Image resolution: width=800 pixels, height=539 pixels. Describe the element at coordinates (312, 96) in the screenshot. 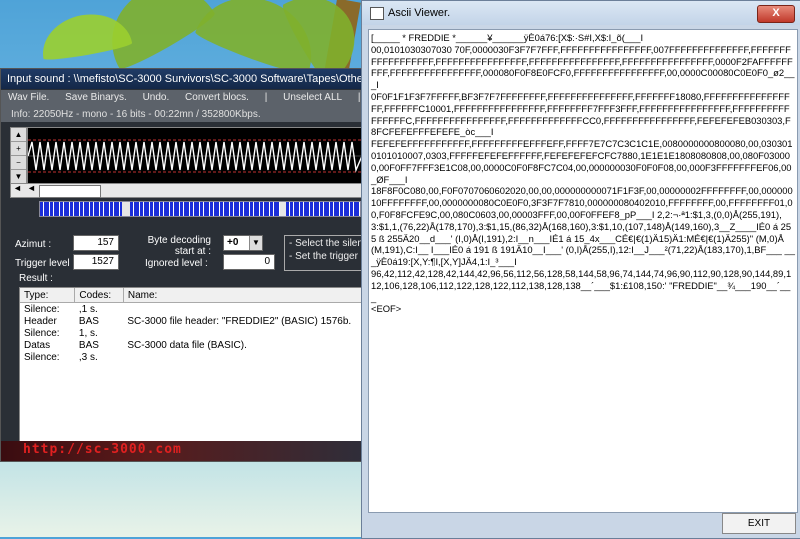

I see `menu-unselect-all: Unselect ALL` at that location.